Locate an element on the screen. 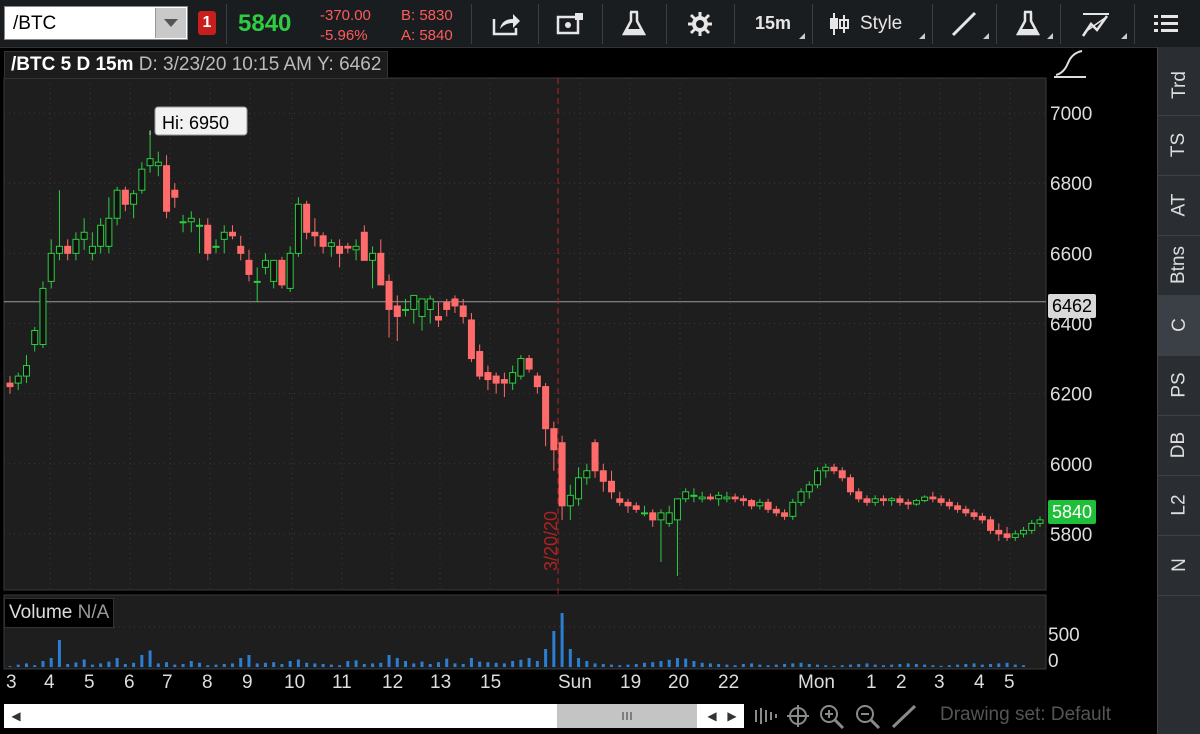  crosshair-icon is located at coordinates (798, 716).